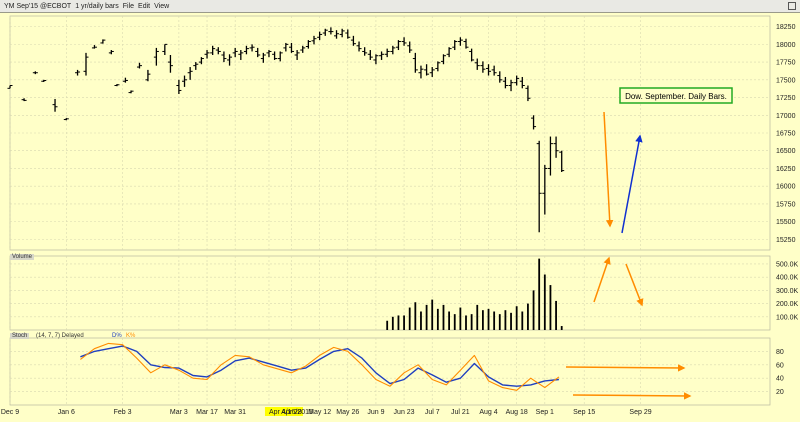  I want to click on stoch-k-legend: K%, so click(131, 336).